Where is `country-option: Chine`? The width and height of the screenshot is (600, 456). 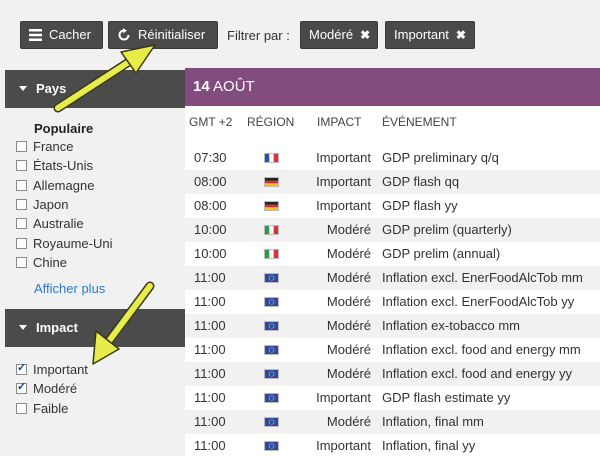
country-option: Chine is located at coordinates (41, 262).